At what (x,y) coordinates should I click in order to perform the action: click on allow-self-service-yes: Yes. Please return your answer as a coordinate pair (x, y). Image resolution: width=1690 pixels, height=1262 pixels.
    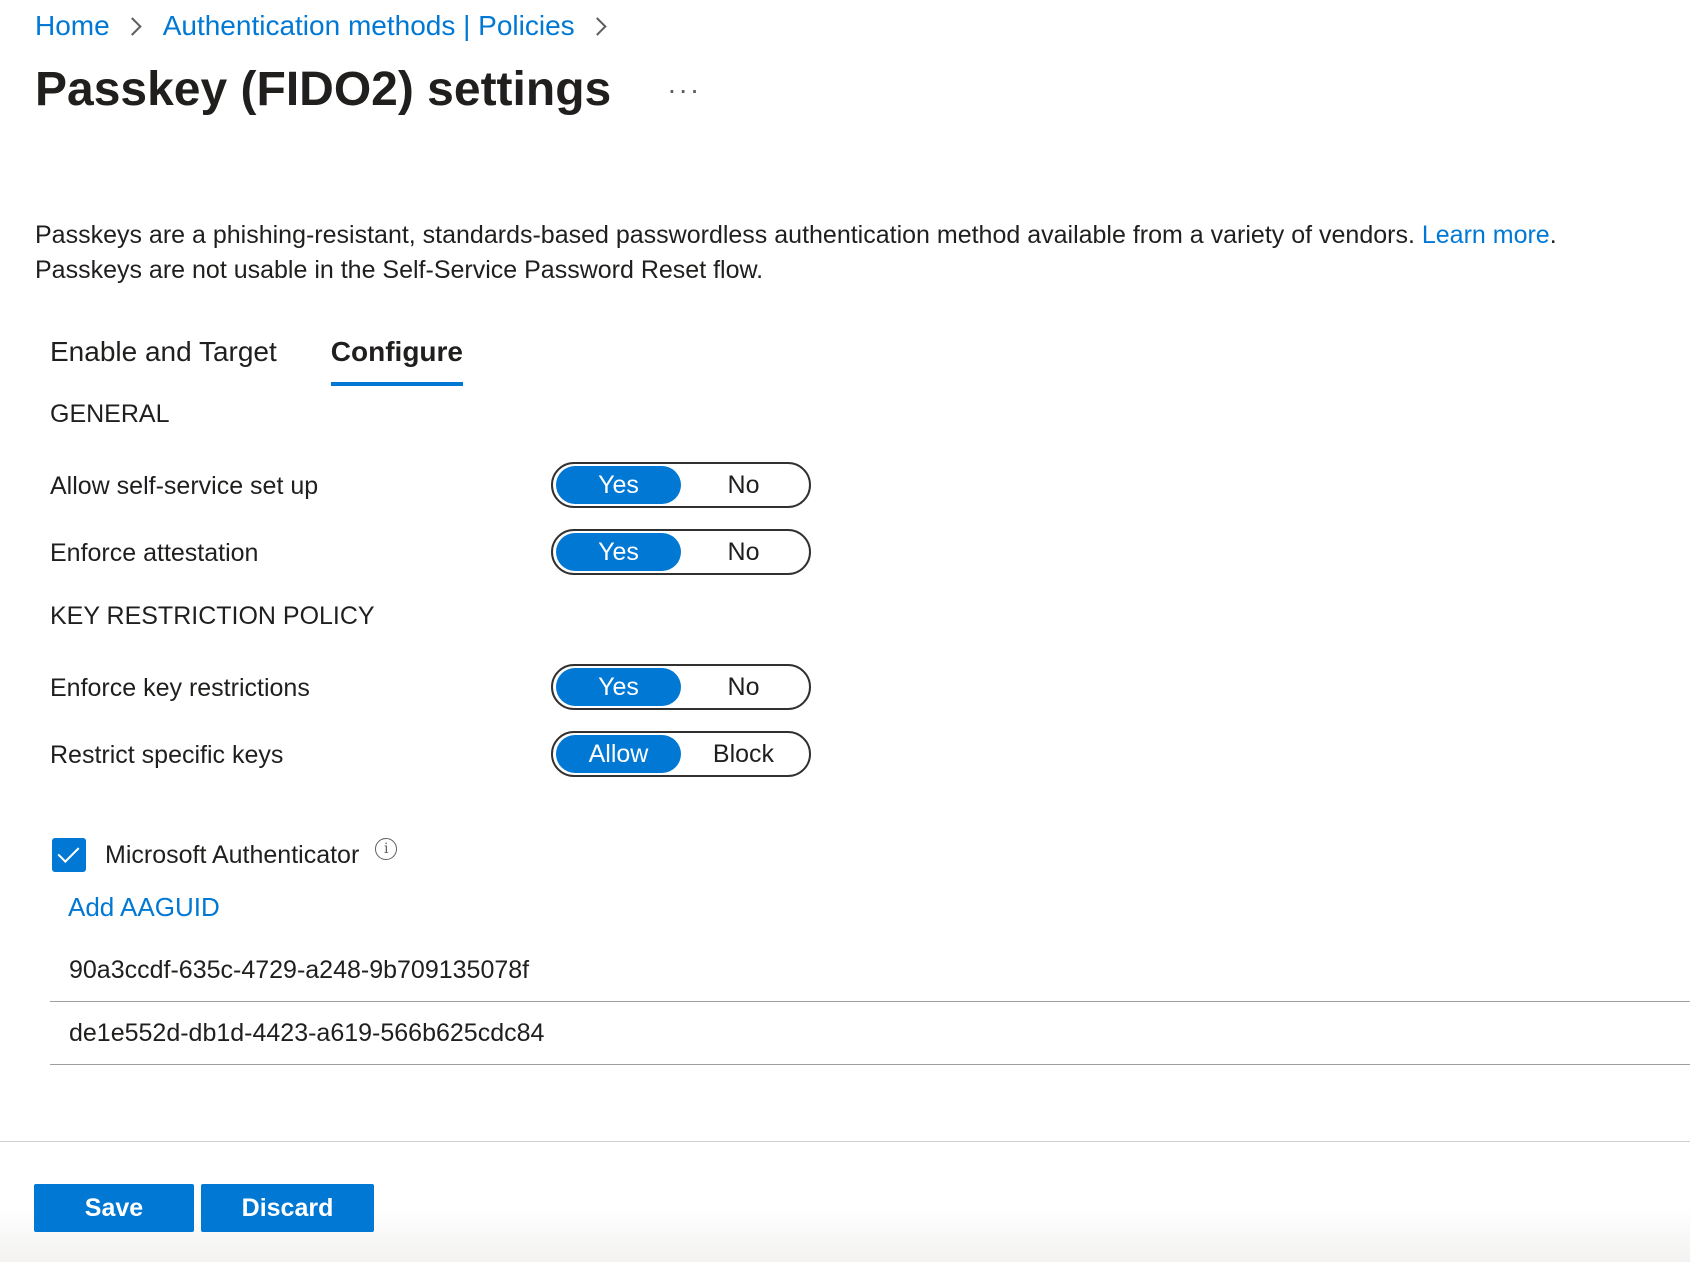
    Looking at the image, I should click on (618, 485).